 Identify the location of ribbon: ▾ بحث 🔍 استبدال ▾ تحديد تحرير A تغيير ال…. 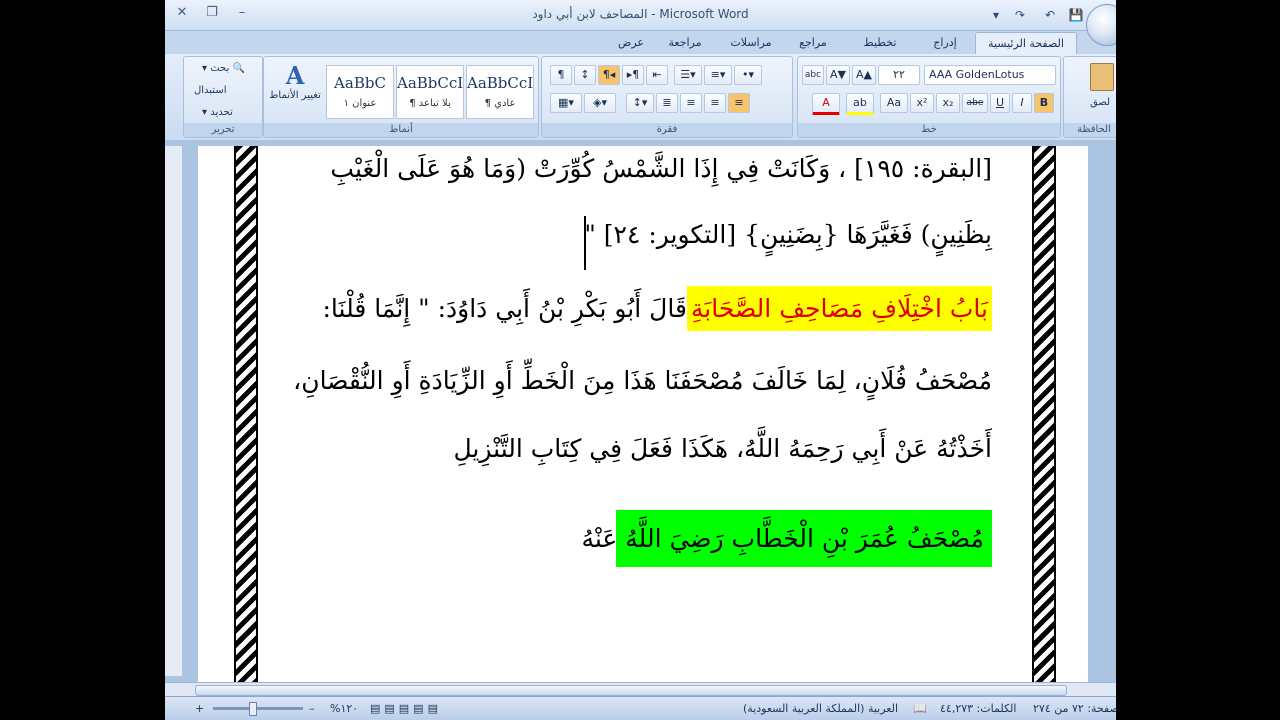
(640, 97).